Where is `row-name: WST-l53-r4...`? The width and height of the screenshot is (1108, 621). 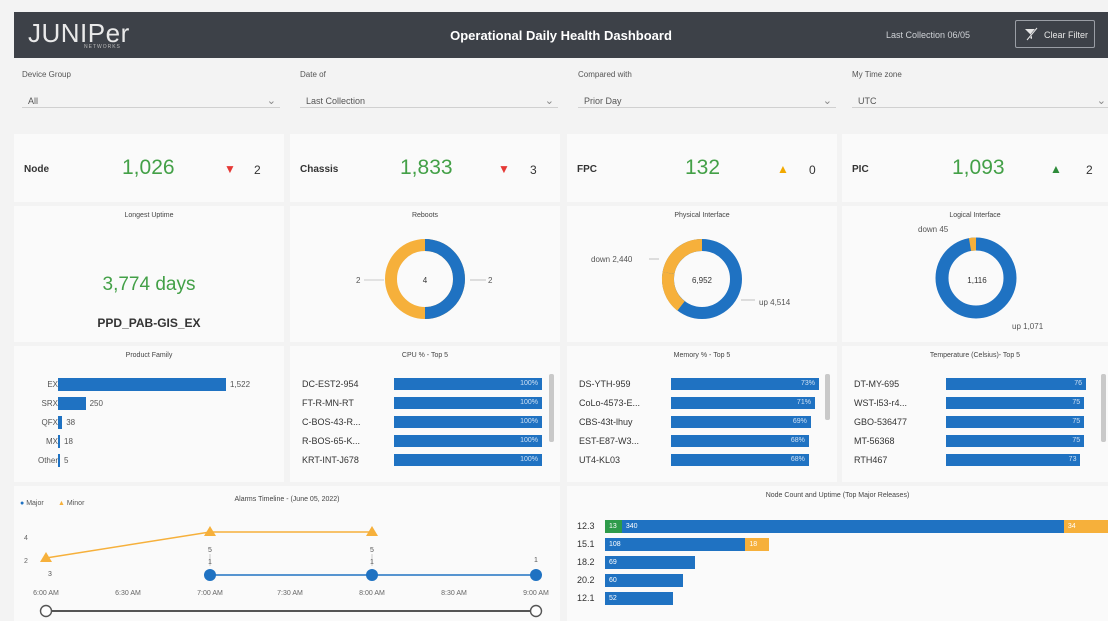 row-name: WST-l53-r4... is located at coordinates (881, 403).